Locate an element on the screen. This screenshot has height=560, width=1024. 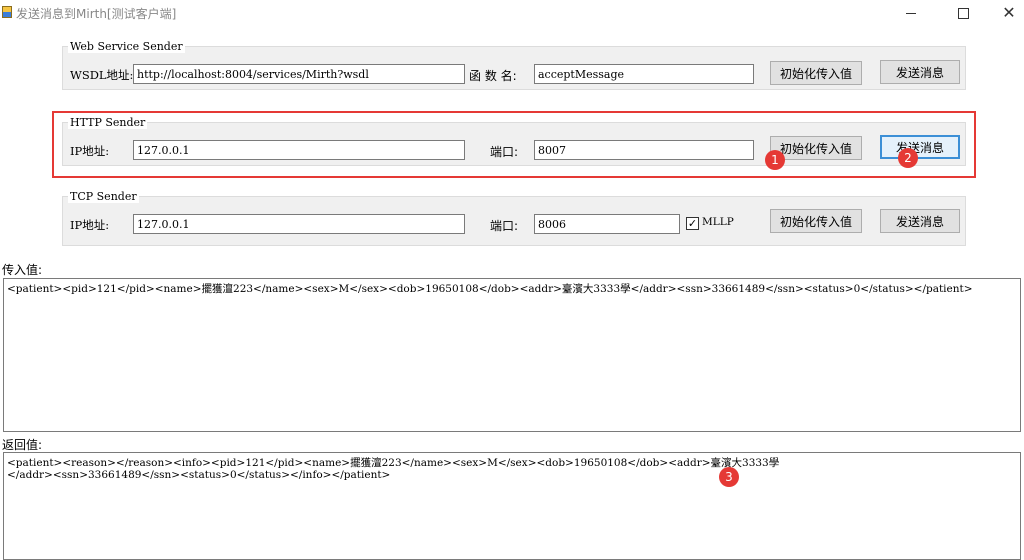
title-bar: 发送消息到Mirth[测试客户端] ✕ is located at coordinates (512, 13).